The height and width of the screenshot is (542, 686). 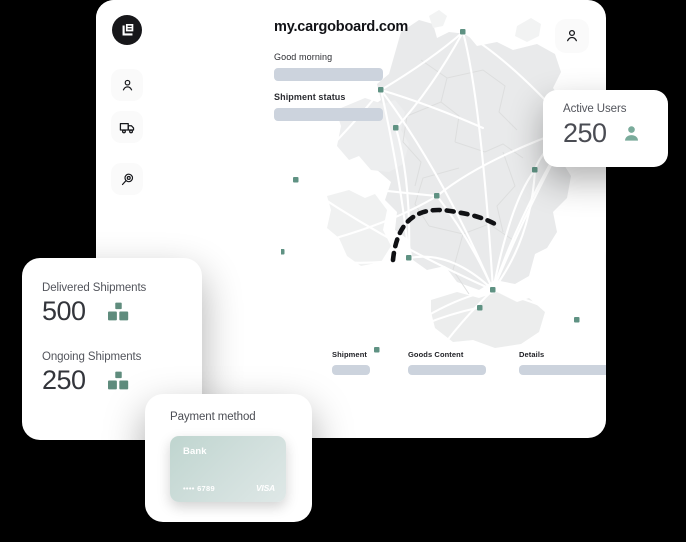 I want to click on delivered-shipments-title: Delivered Shipments, so click(x=94, y=288).